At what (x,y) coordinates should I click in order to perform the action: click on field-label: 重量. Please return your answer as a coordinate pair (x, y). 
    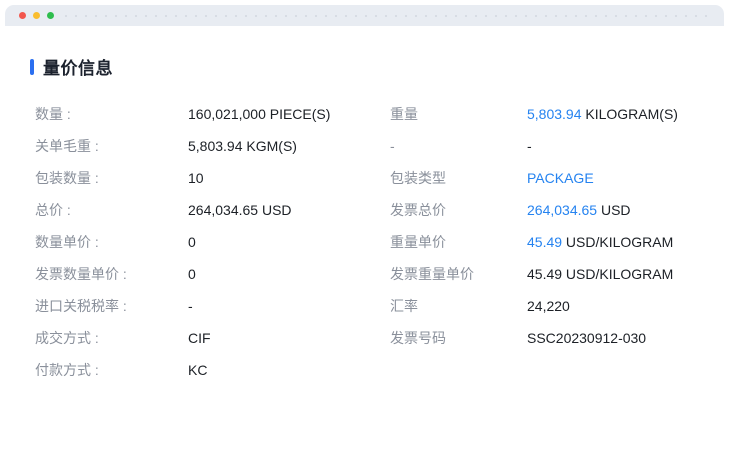
    Looking at the image, I should click on (404, 114).